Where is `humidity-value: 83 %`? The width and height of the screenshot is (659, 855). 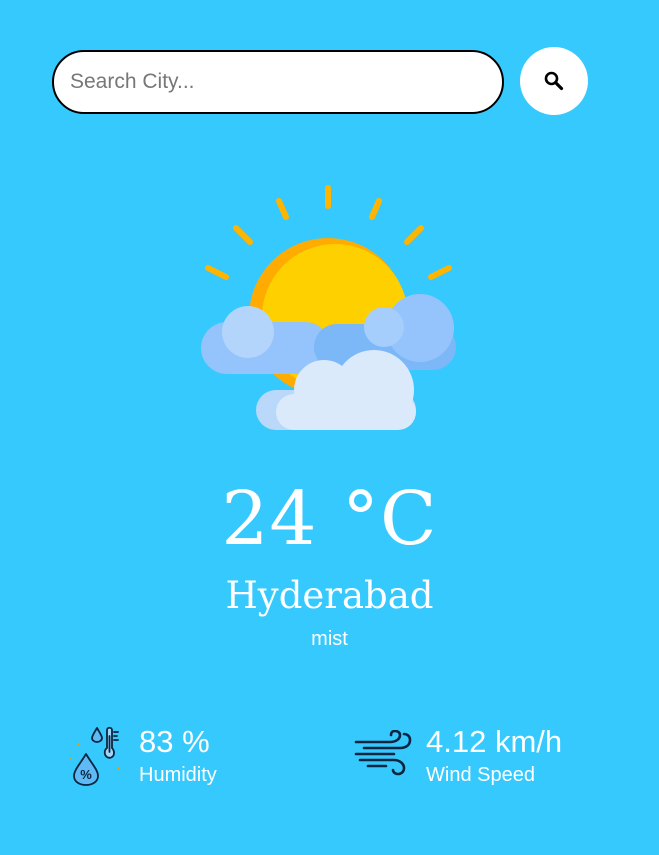
humidity-value: 83 % is located at coordinates (174, 741).